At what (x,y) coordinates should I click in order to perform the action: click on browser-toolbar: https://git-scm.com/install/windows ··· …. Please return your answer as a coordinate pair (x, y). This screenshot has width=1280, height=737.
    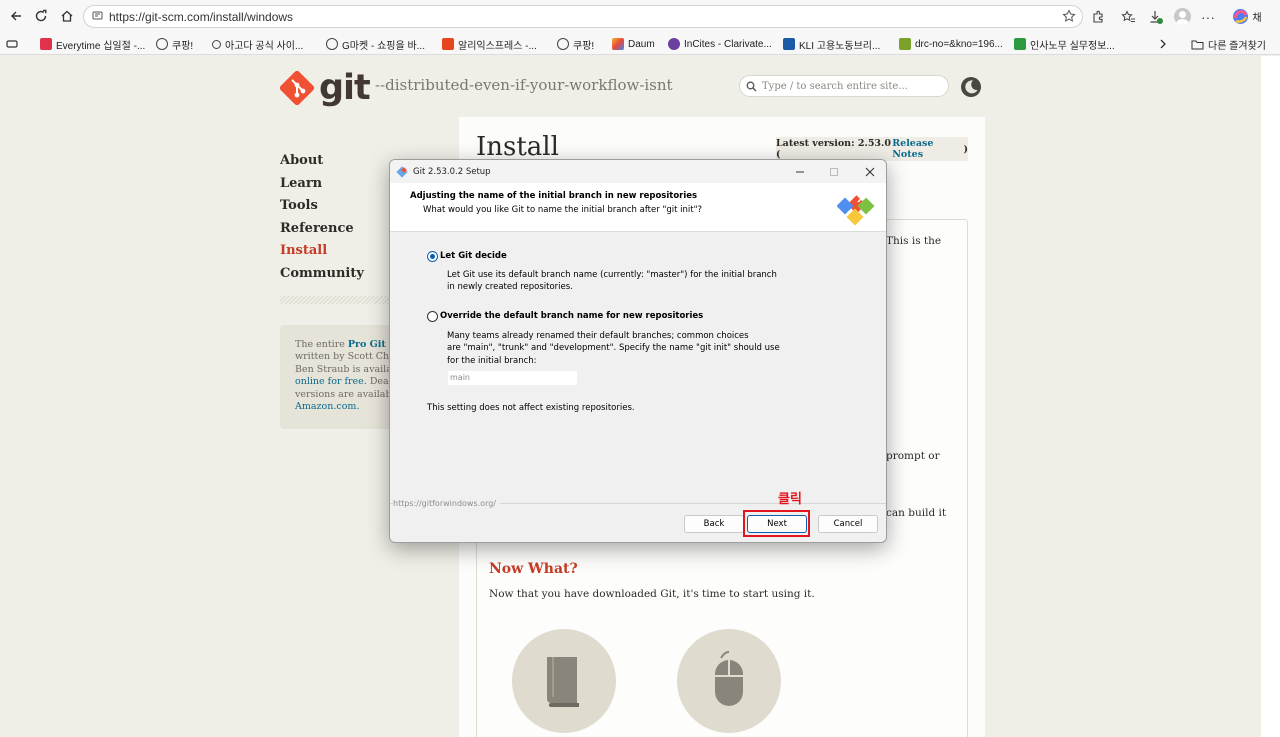
    Looking at the image, I should click on (640, 16).